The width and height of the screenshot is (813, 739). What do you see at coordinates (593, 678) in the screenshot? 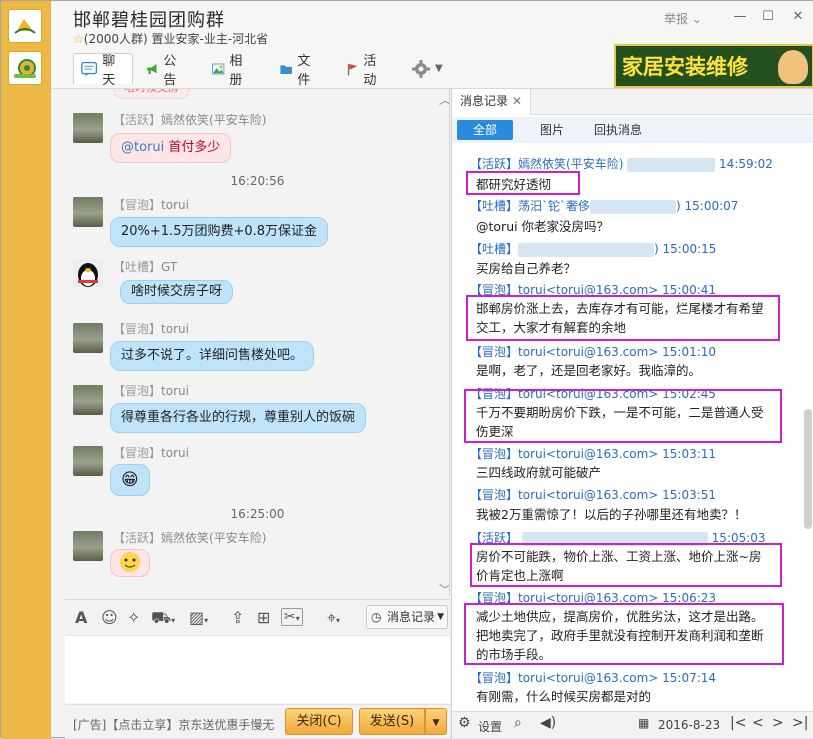
I see `record-header: 【冒泡】torui<torui@163.com> 15:07:14` at bounding box center [593, 678].